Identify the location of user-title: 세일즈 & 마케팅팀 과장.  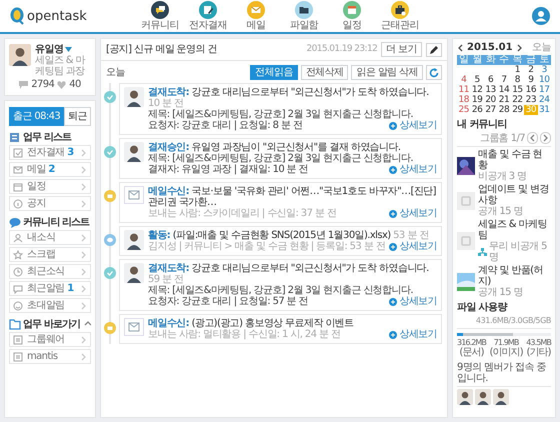
(60, 66).